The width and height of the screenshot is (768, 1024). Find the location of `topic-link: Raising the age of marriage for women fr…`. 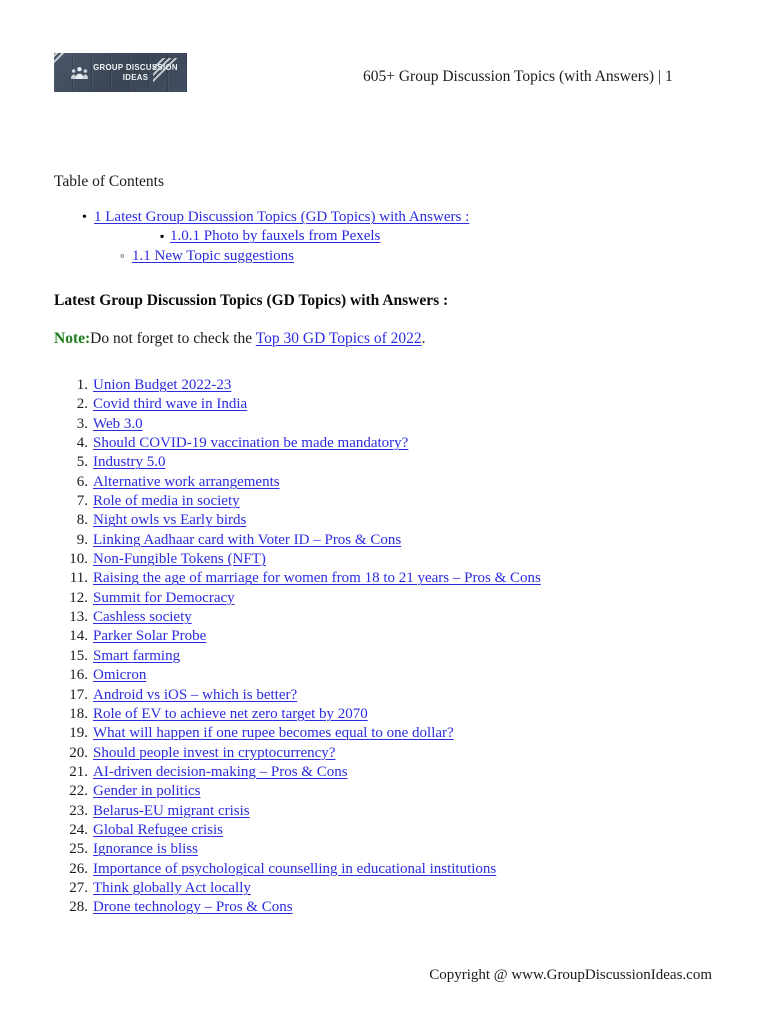

topic-link: Raising the age of marriage for women fr… is located at coordinates (317, 578).